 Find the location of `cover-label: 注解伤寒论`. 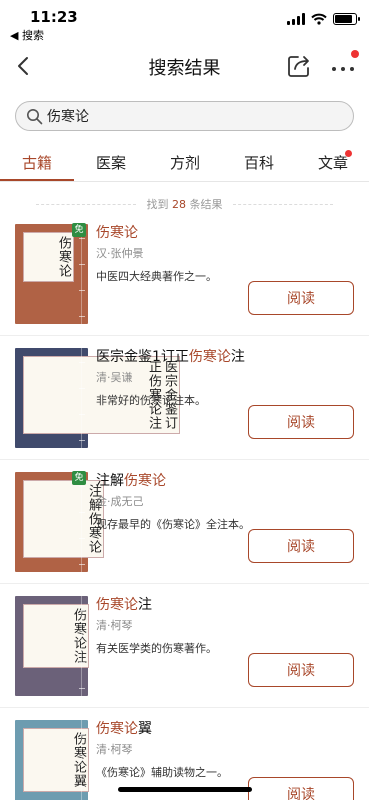

cover-label: 注解伤寒论 is located at coordinates (63, 519).